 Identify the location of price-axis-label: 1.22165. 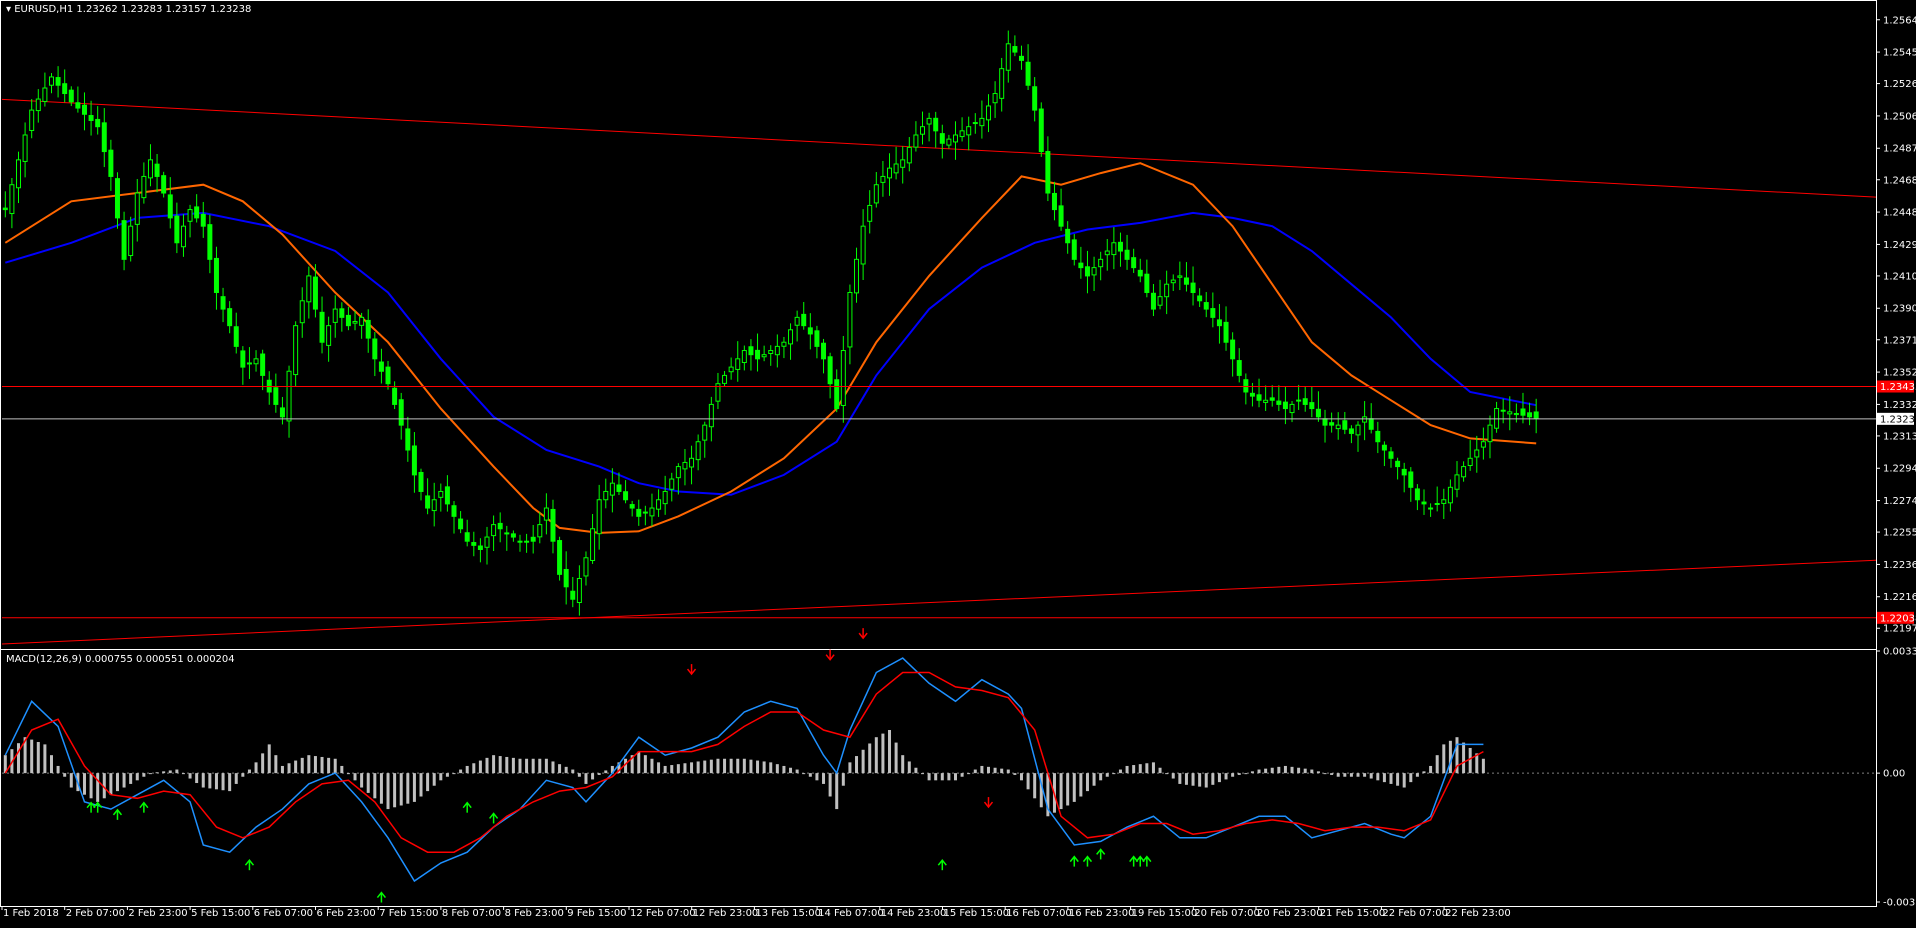
(1899, 597).